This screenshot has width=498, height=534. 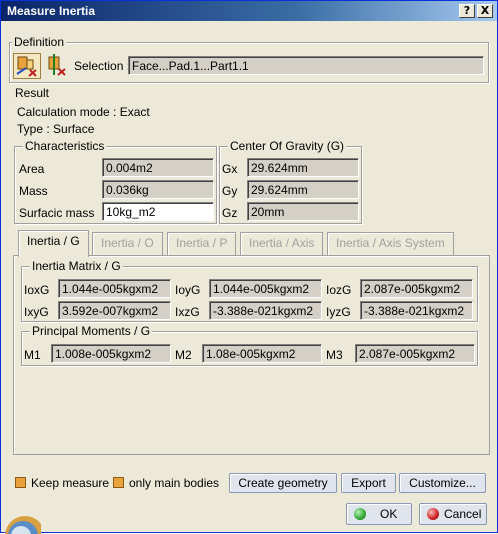 What do you see at coordinates (174, 483) in the screenshot?
I see `only-main-bodies-label: only main bodies` at bounding box center [174, 483].